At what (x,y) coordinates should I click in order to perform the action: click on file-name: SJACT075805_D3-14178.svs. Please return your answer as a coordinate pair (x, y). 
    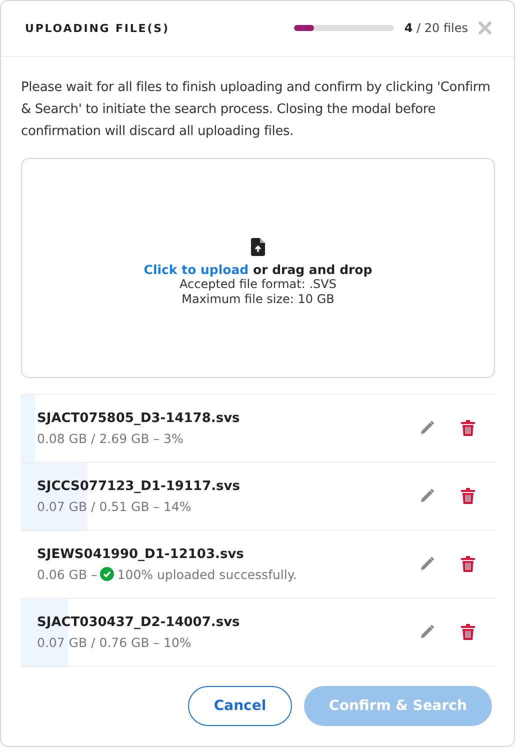
    Looking at the image, I should click on (139, 418).